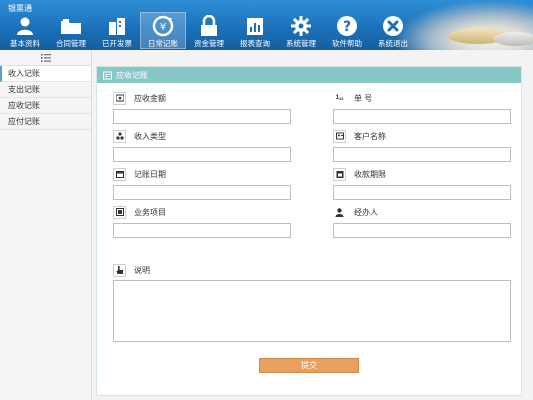 Image resolution: width=533 pixels, height=400 pixels. I want to click on menu-icon, so click(45, 57).